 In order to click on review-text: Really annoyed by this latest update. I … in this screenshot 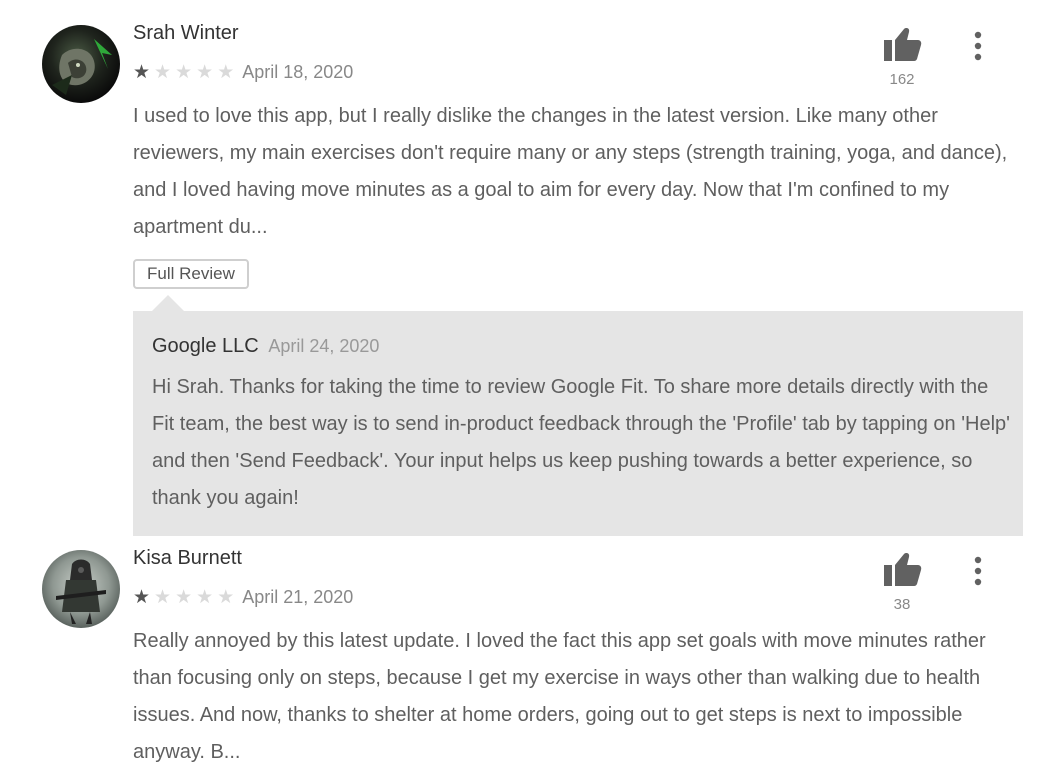, I will do `click(559, 696)`.